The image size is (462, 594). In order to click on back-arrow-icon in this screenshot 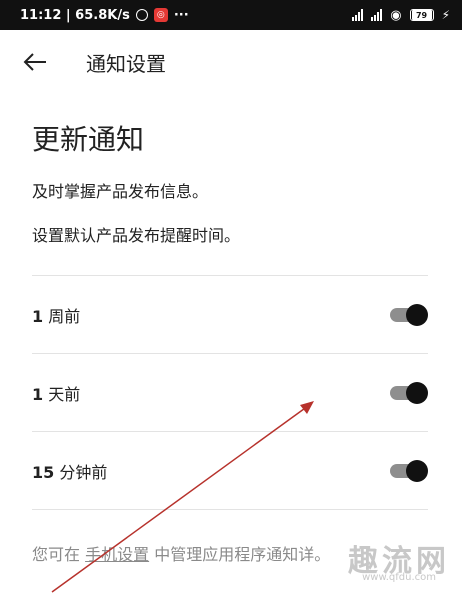, I will do `click(35, 62)`.